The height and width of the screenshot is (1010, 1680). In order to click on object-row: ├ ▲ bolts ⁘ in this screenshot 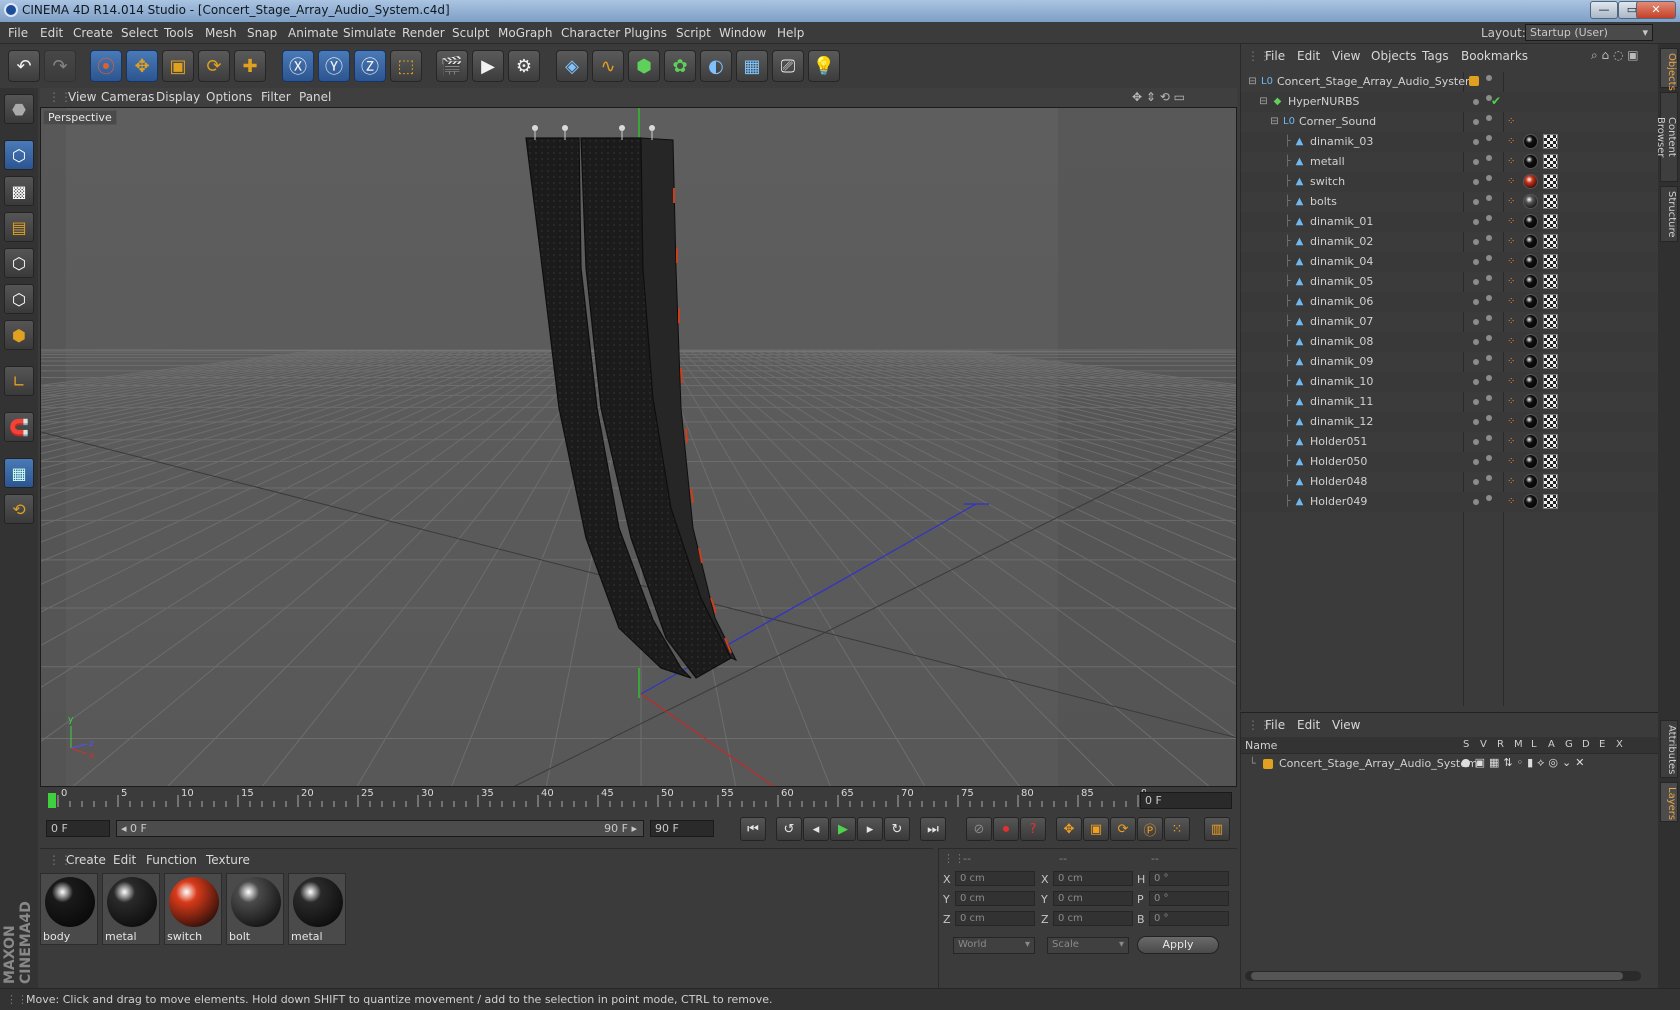, I will do `click(1450, 202)`.